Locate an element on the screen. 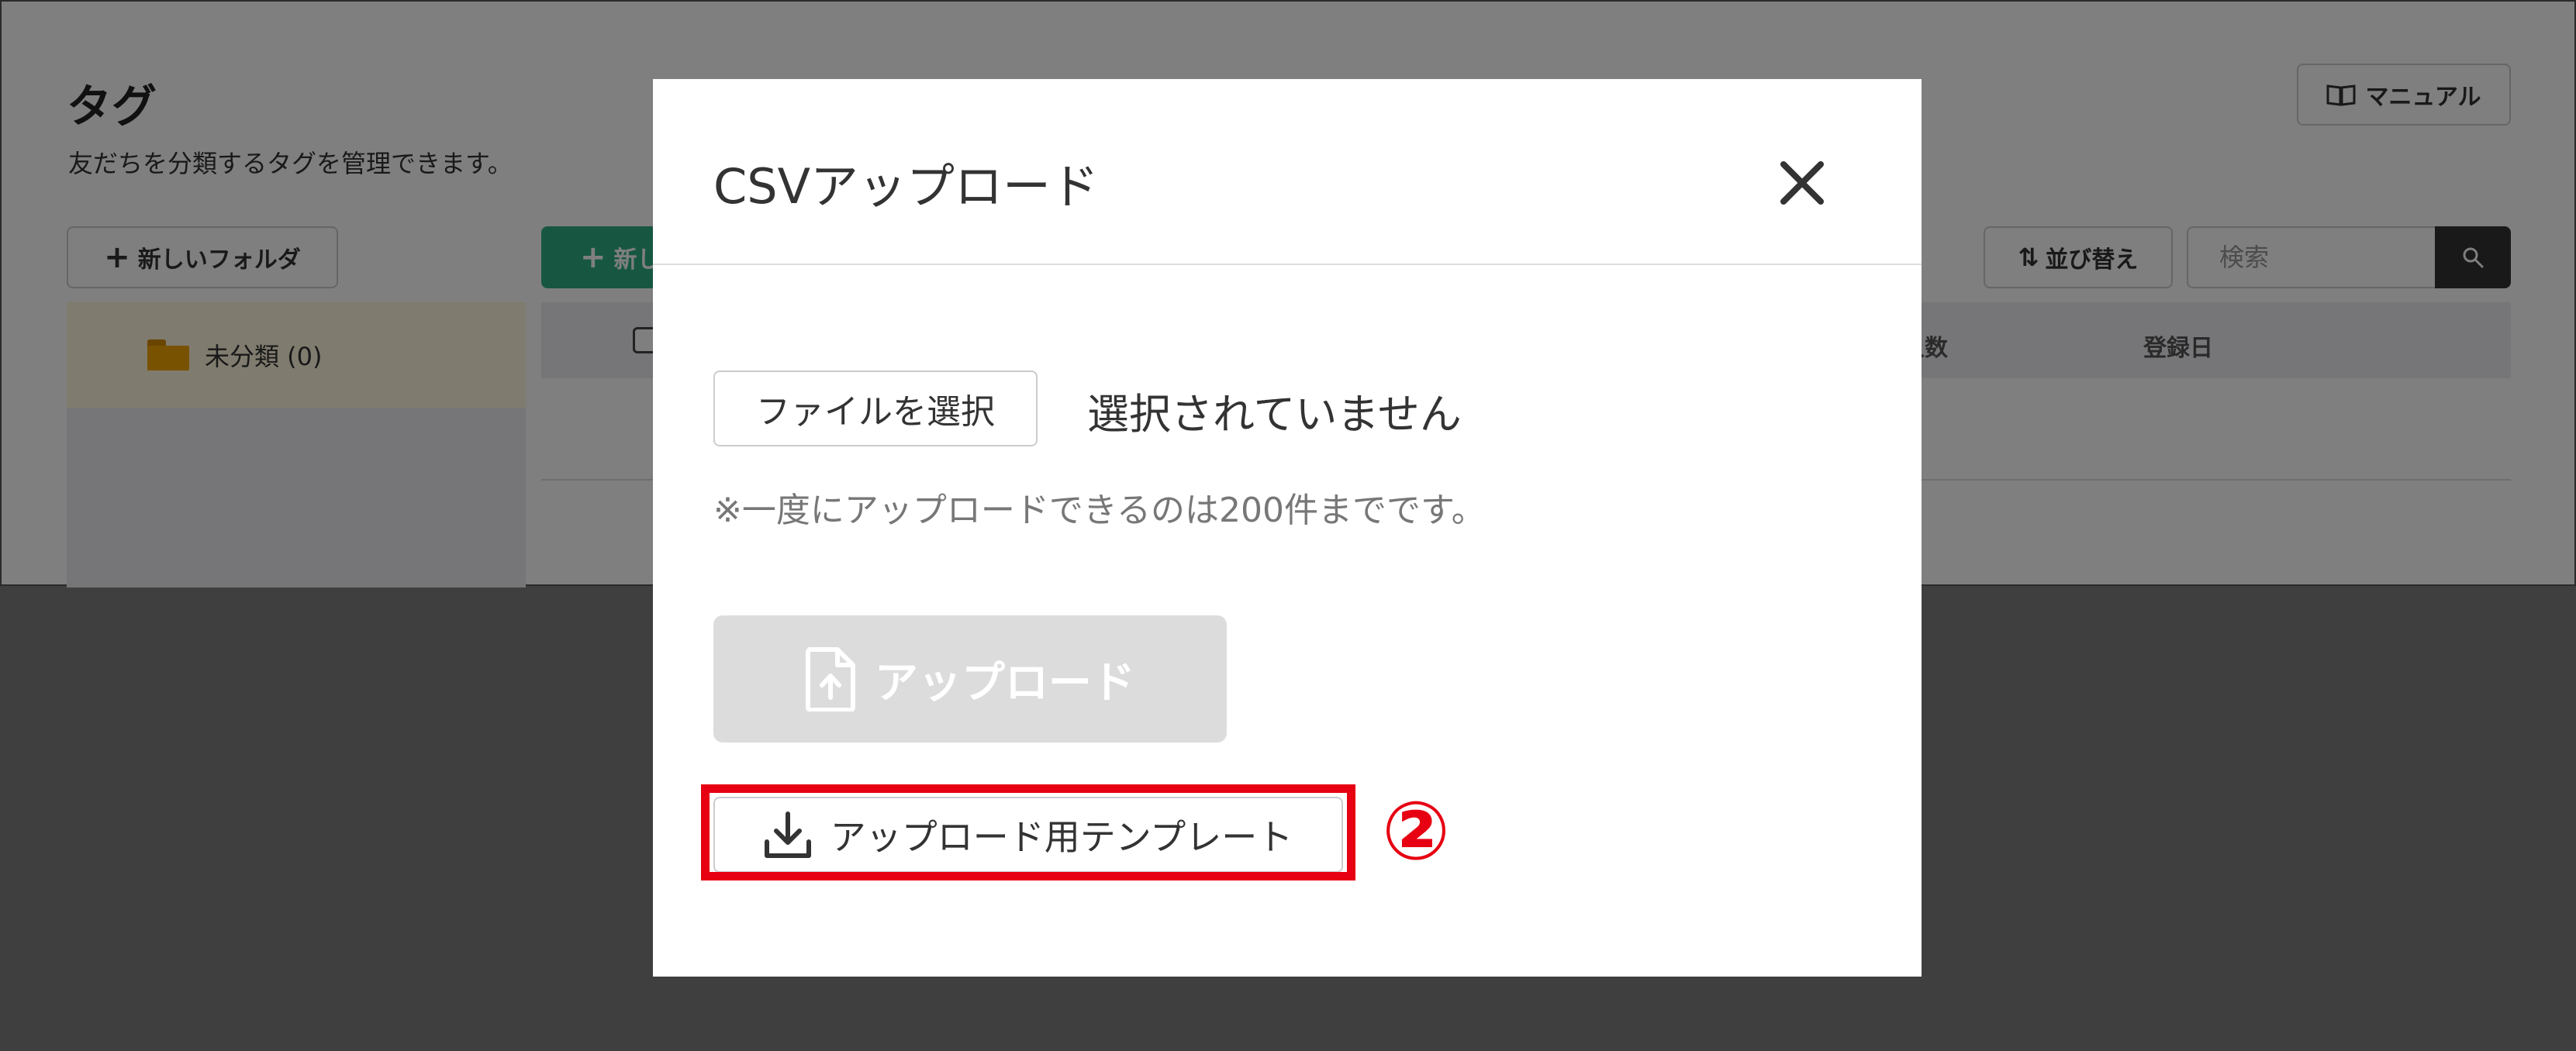  close-button is located at coordinates (1802, 182).